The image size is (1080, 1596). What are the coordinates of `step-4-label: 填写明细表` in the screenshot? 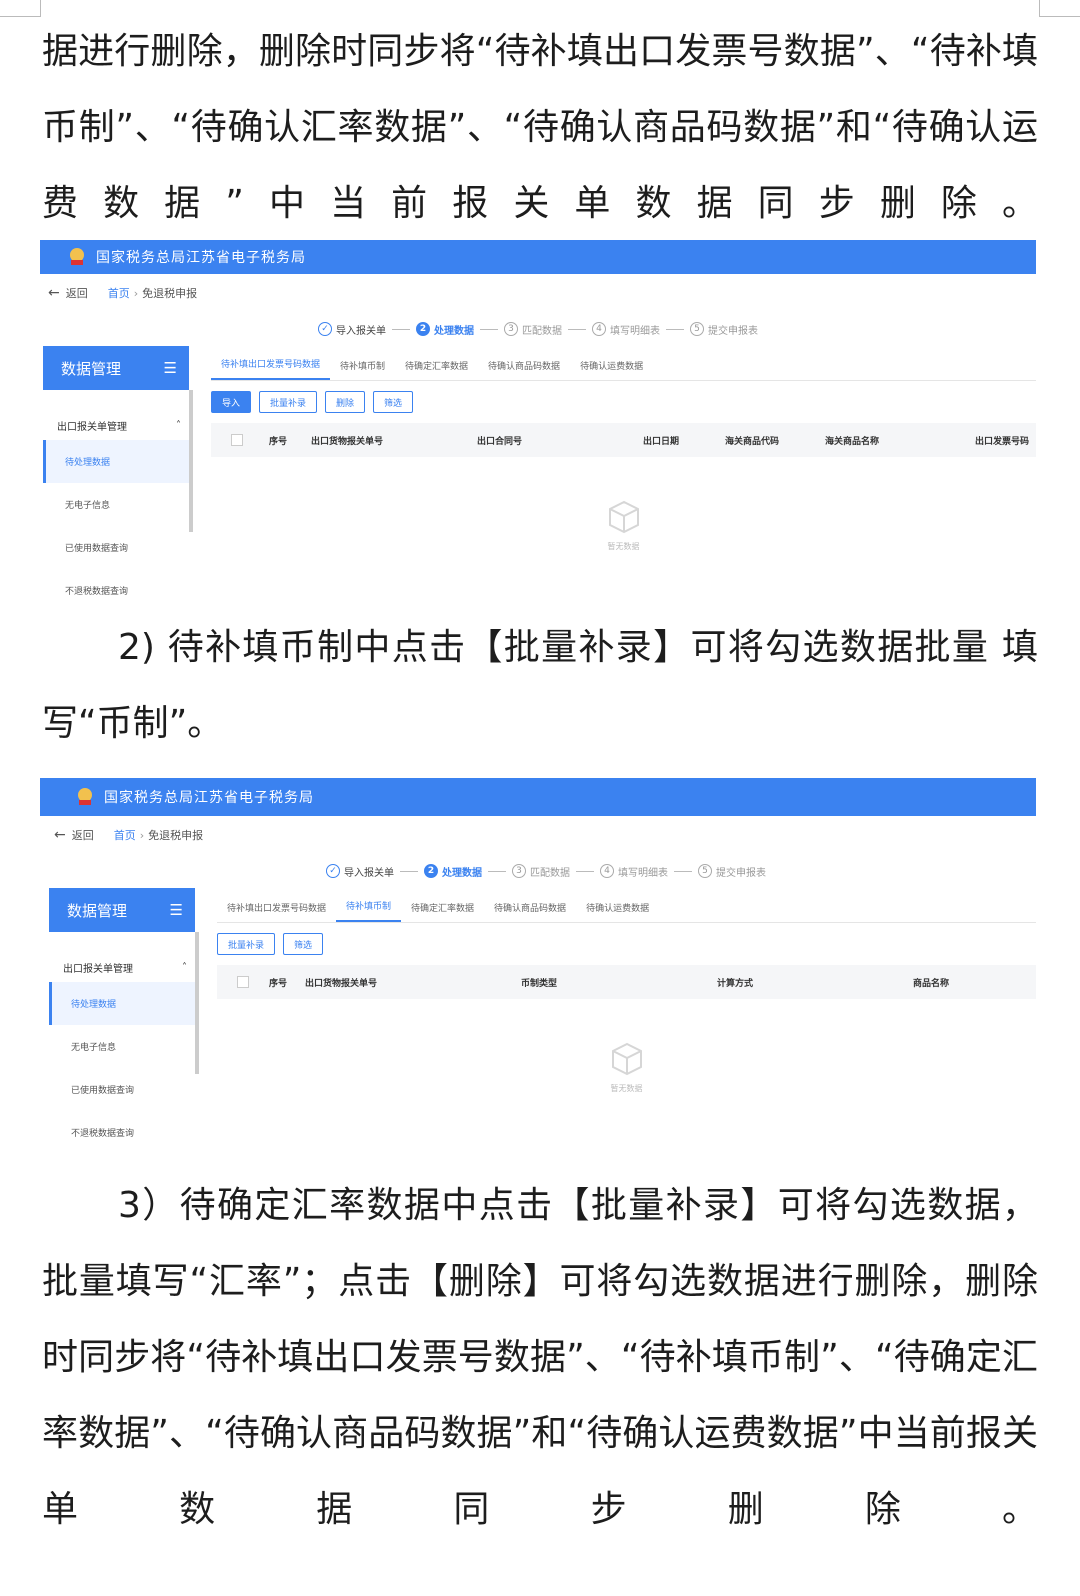 It's located at (635, 331).